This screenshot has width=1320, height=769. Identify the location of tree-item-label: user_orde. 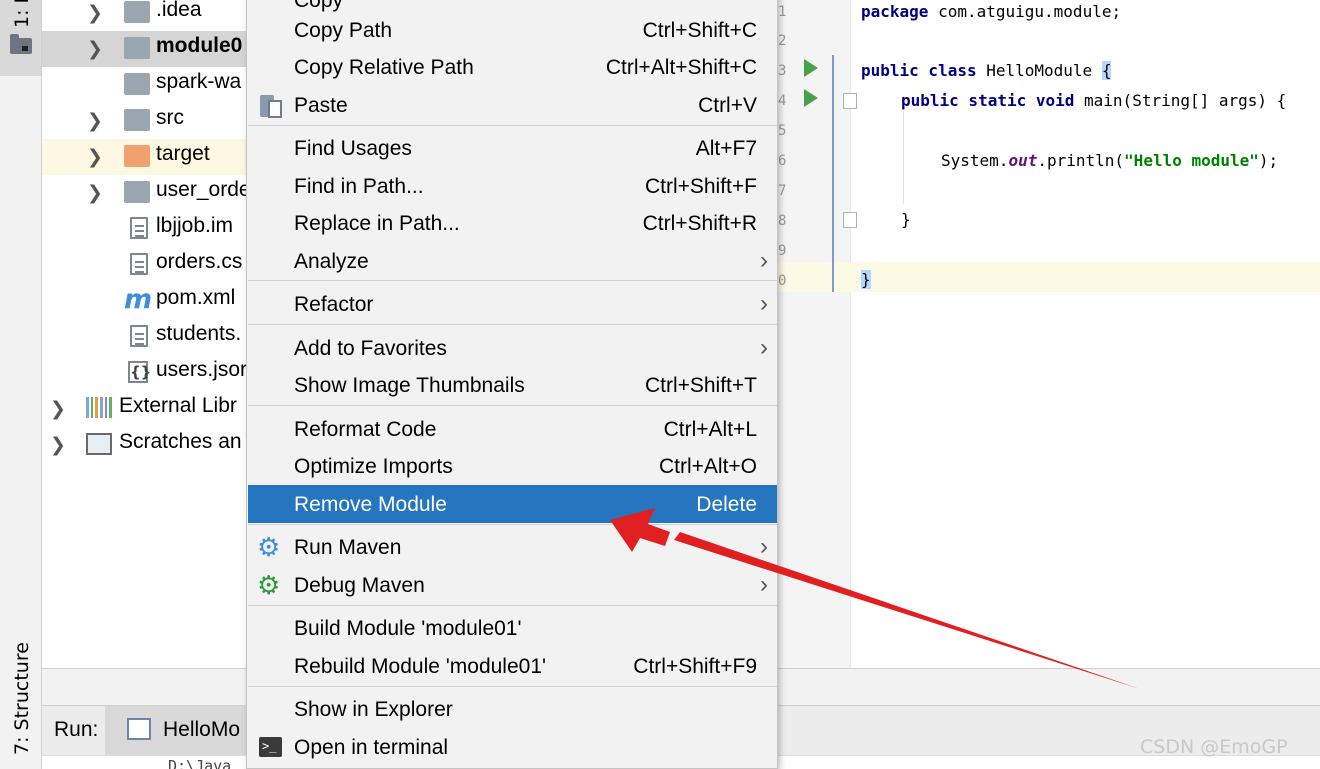
(202, 189).